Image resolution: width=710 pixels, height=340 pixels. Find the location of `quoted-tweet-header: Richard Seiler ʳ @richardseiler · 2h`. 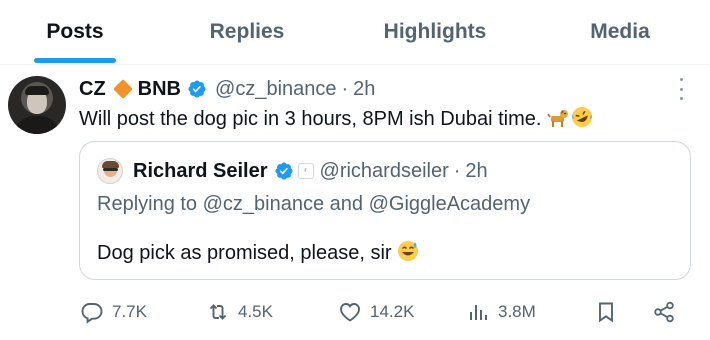

quoted-tweet-header: Richard Seiler ʳ @richardseiler · 2h is located at coordinates (310, 171).